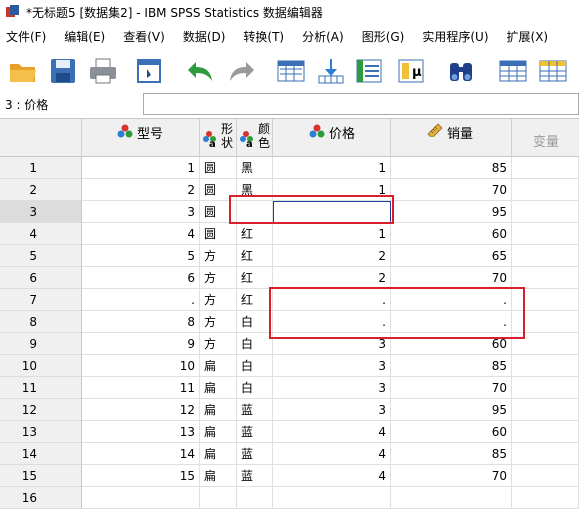  What do you see at coordinates (383, 36) in the screenshot?
I see `menu-graphs: 图形(G)` at bounding box center [383, 36].